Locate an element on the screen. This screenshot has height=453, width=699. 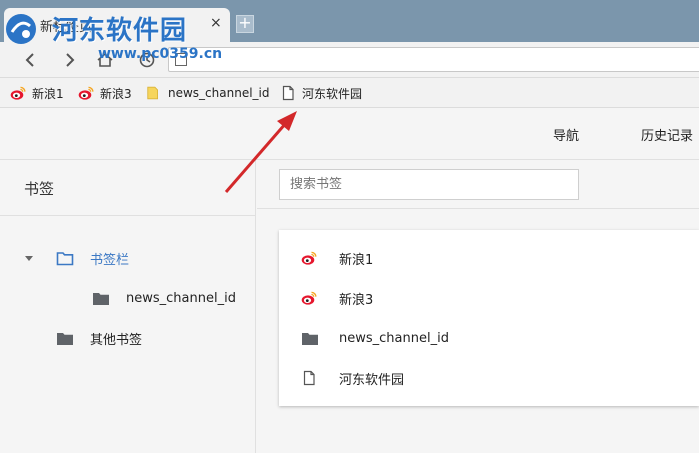
search-input is located at coordinates (429, 184).